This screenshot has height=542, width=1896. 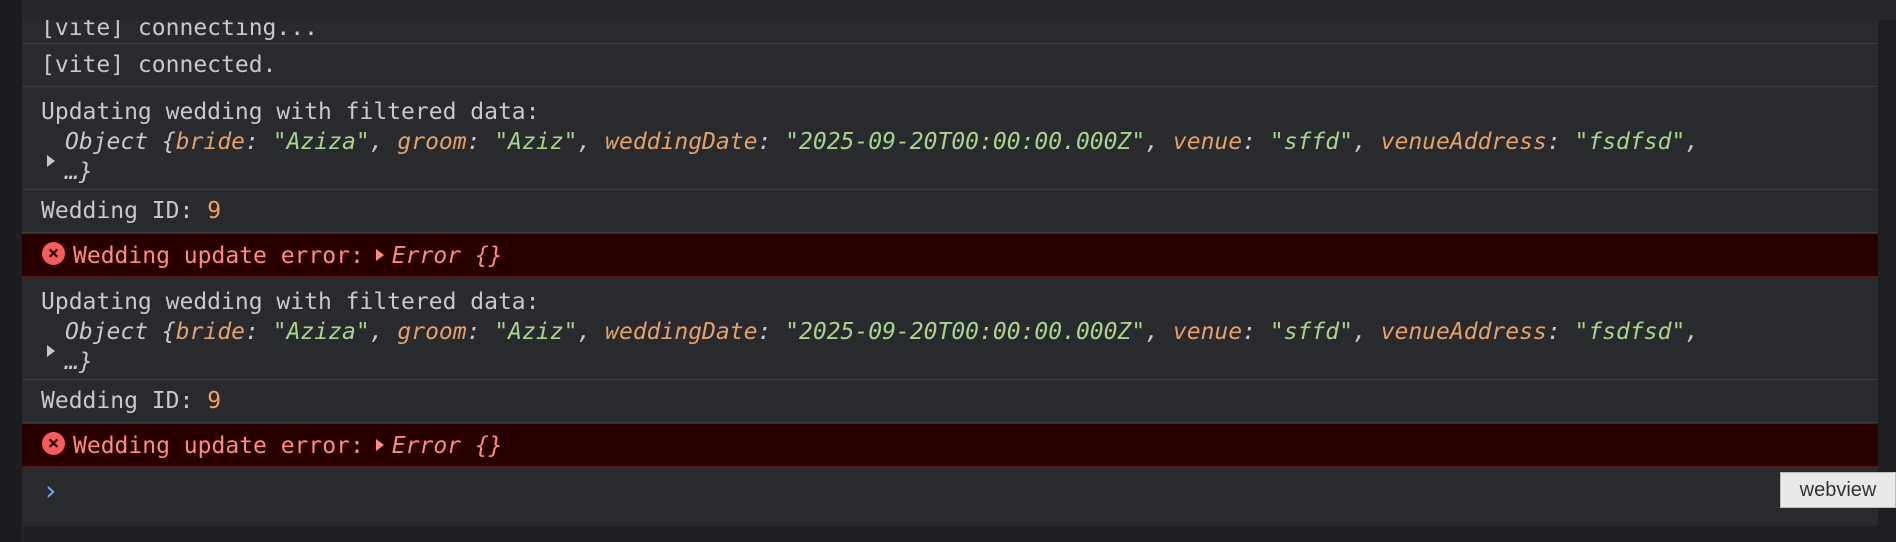 What do you see at coordinates (959, 10) in the screenshot?
I see `console-toolbar` at bounding box center [959, 10].